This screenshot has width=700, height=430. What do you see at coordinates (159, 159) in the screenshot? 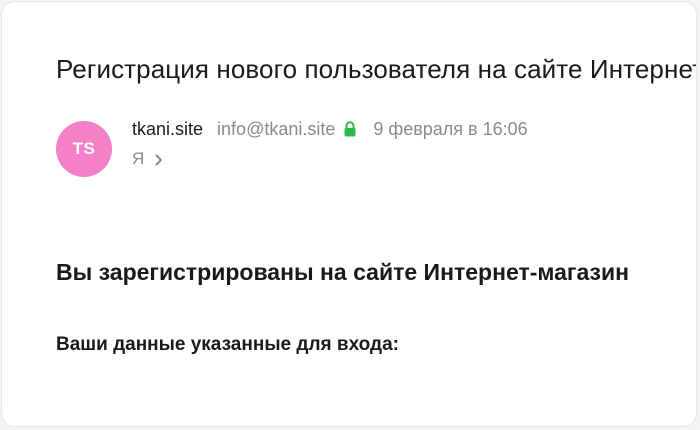
I see `chevron-right-icon` at bounding box center [159, 159].